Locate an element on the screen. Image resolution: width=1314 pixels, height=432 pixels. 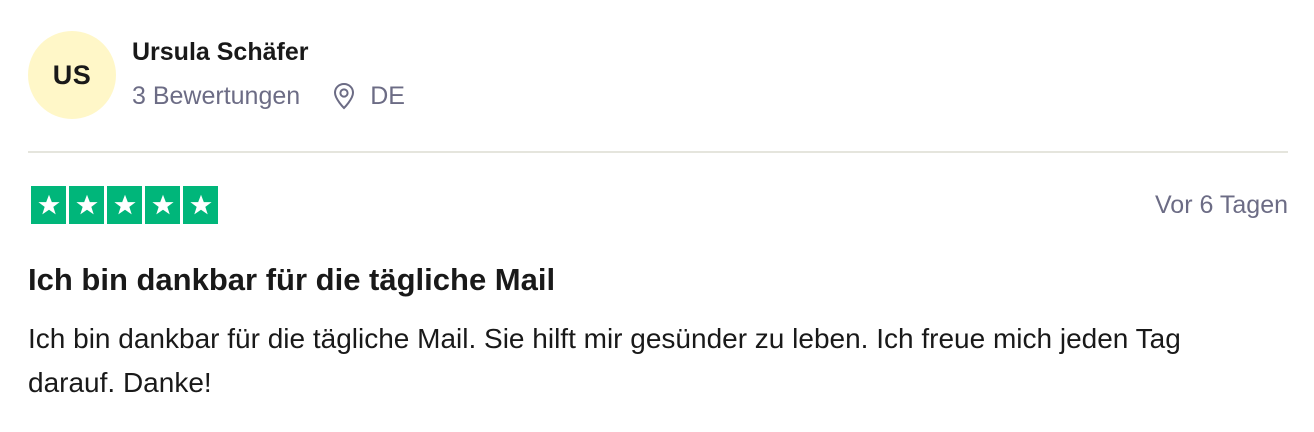
reviewer-meta: 3 Bewertungen DE is located at coordinates (268, 96).